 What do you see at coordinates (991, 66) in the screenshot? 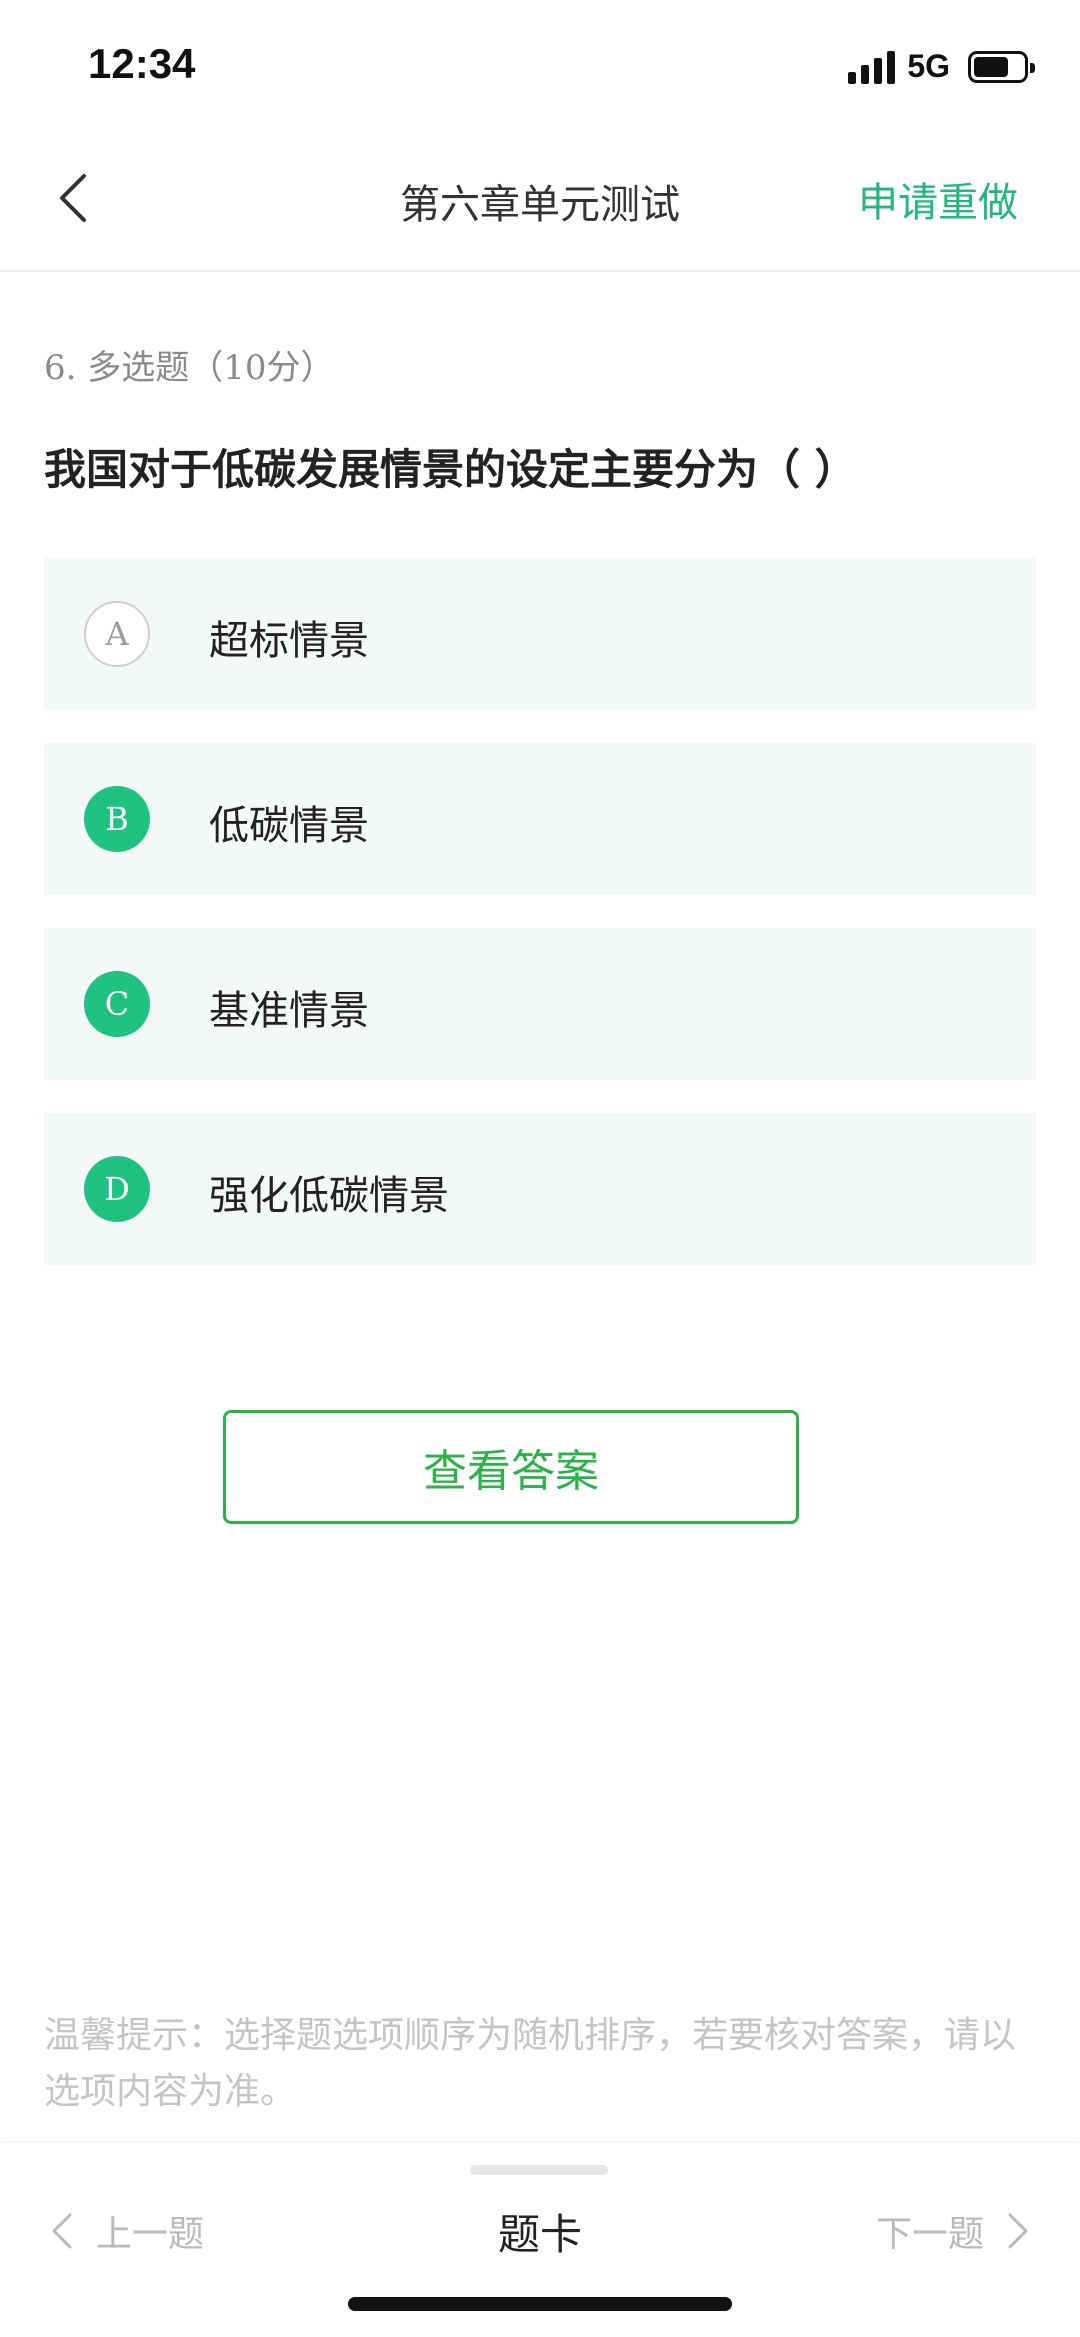
I see `battery-fill` at bounding box center [991, 66].